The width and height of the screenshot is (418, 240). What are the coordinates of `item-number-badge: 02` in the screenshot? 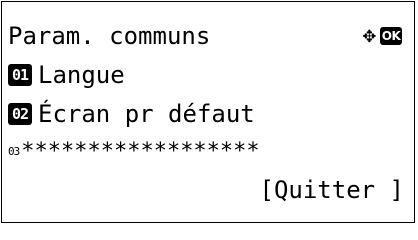 It's located at (20, 114).